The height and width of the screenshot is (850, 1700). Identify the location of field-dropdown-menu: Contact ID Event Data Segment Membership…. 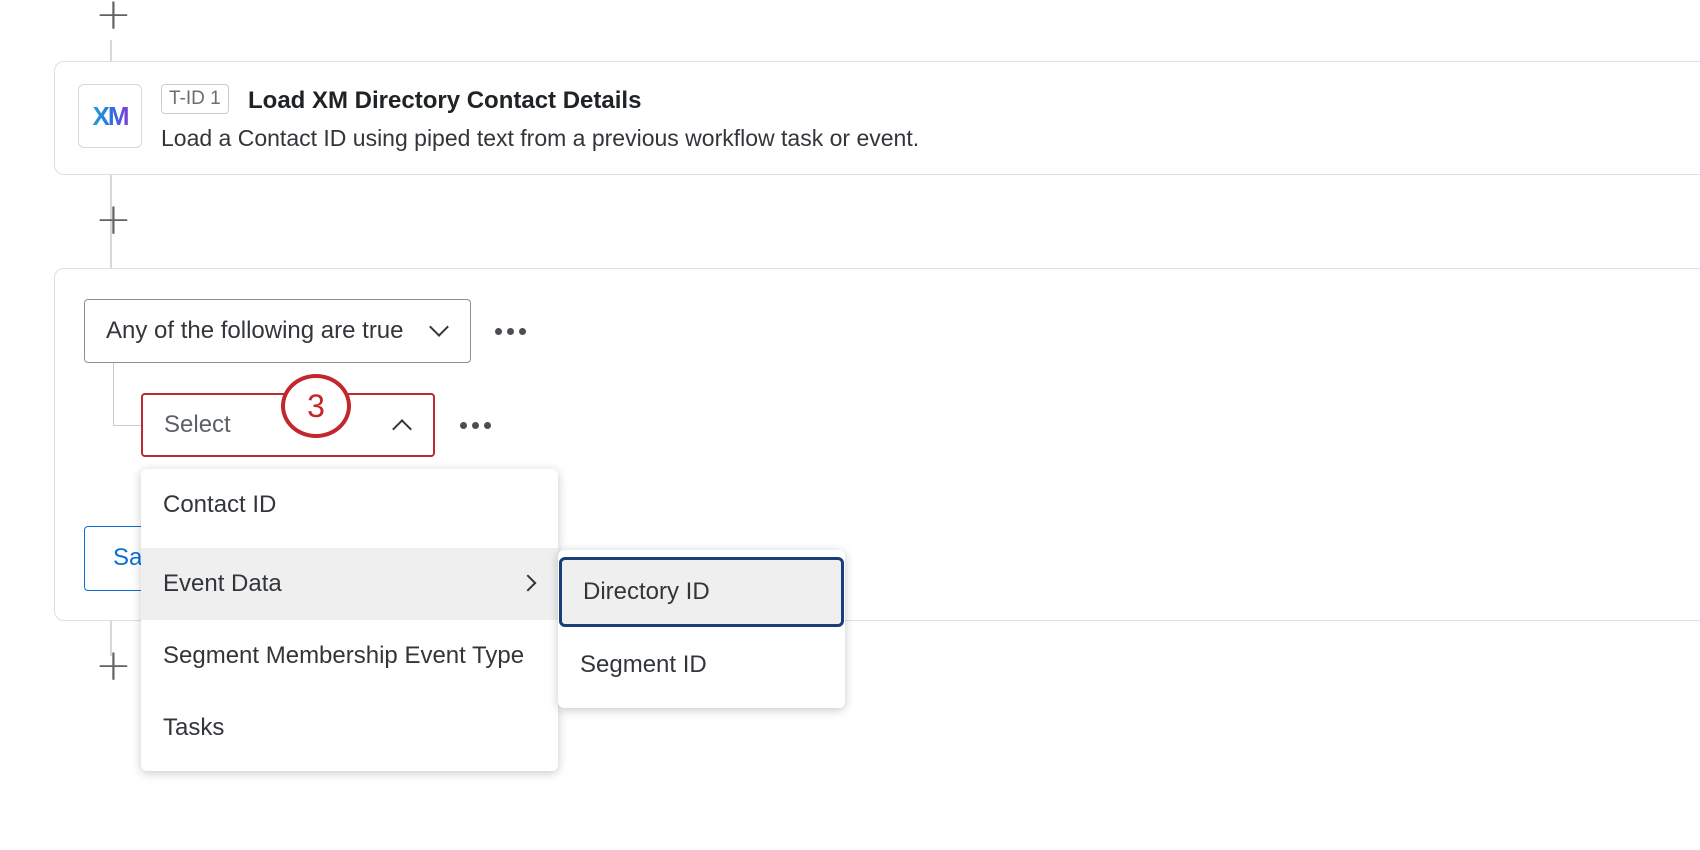
(349, 620).